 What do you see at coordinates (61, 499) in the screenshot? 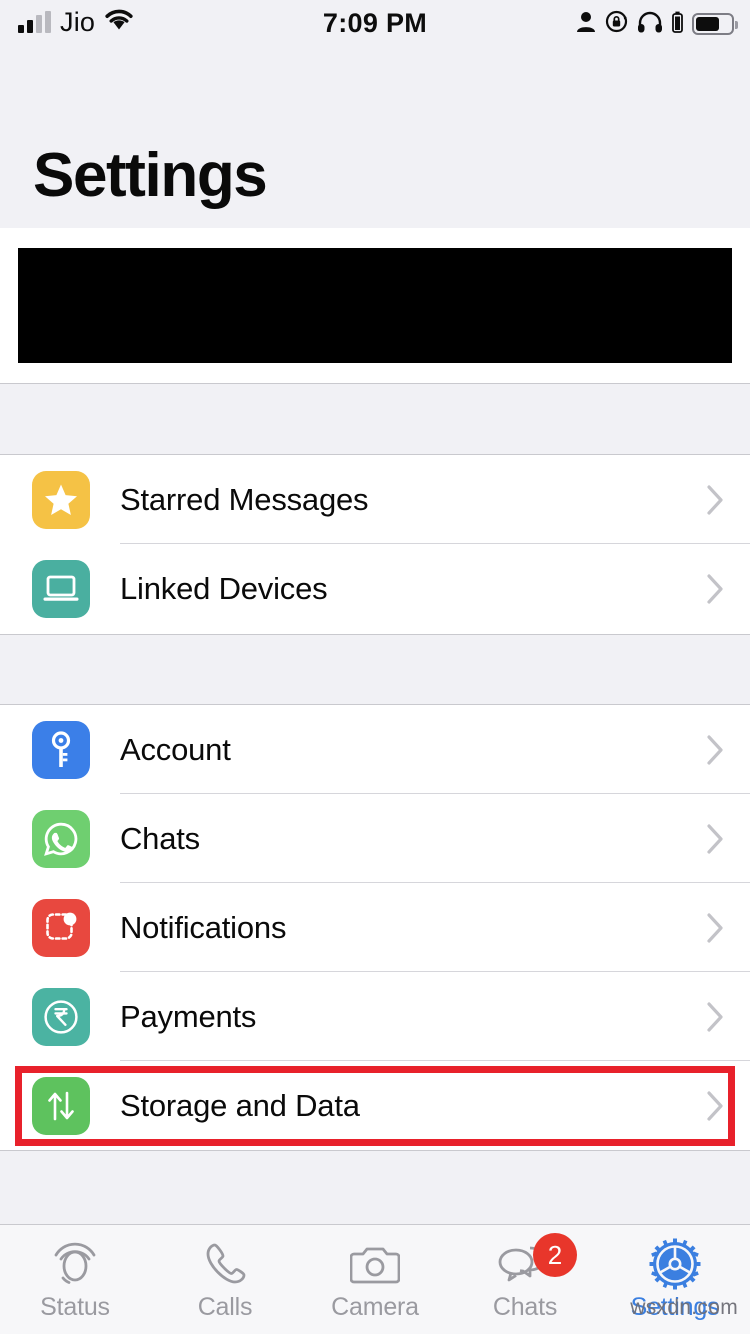
I see `star-icon` at bounding box center [61, 499].